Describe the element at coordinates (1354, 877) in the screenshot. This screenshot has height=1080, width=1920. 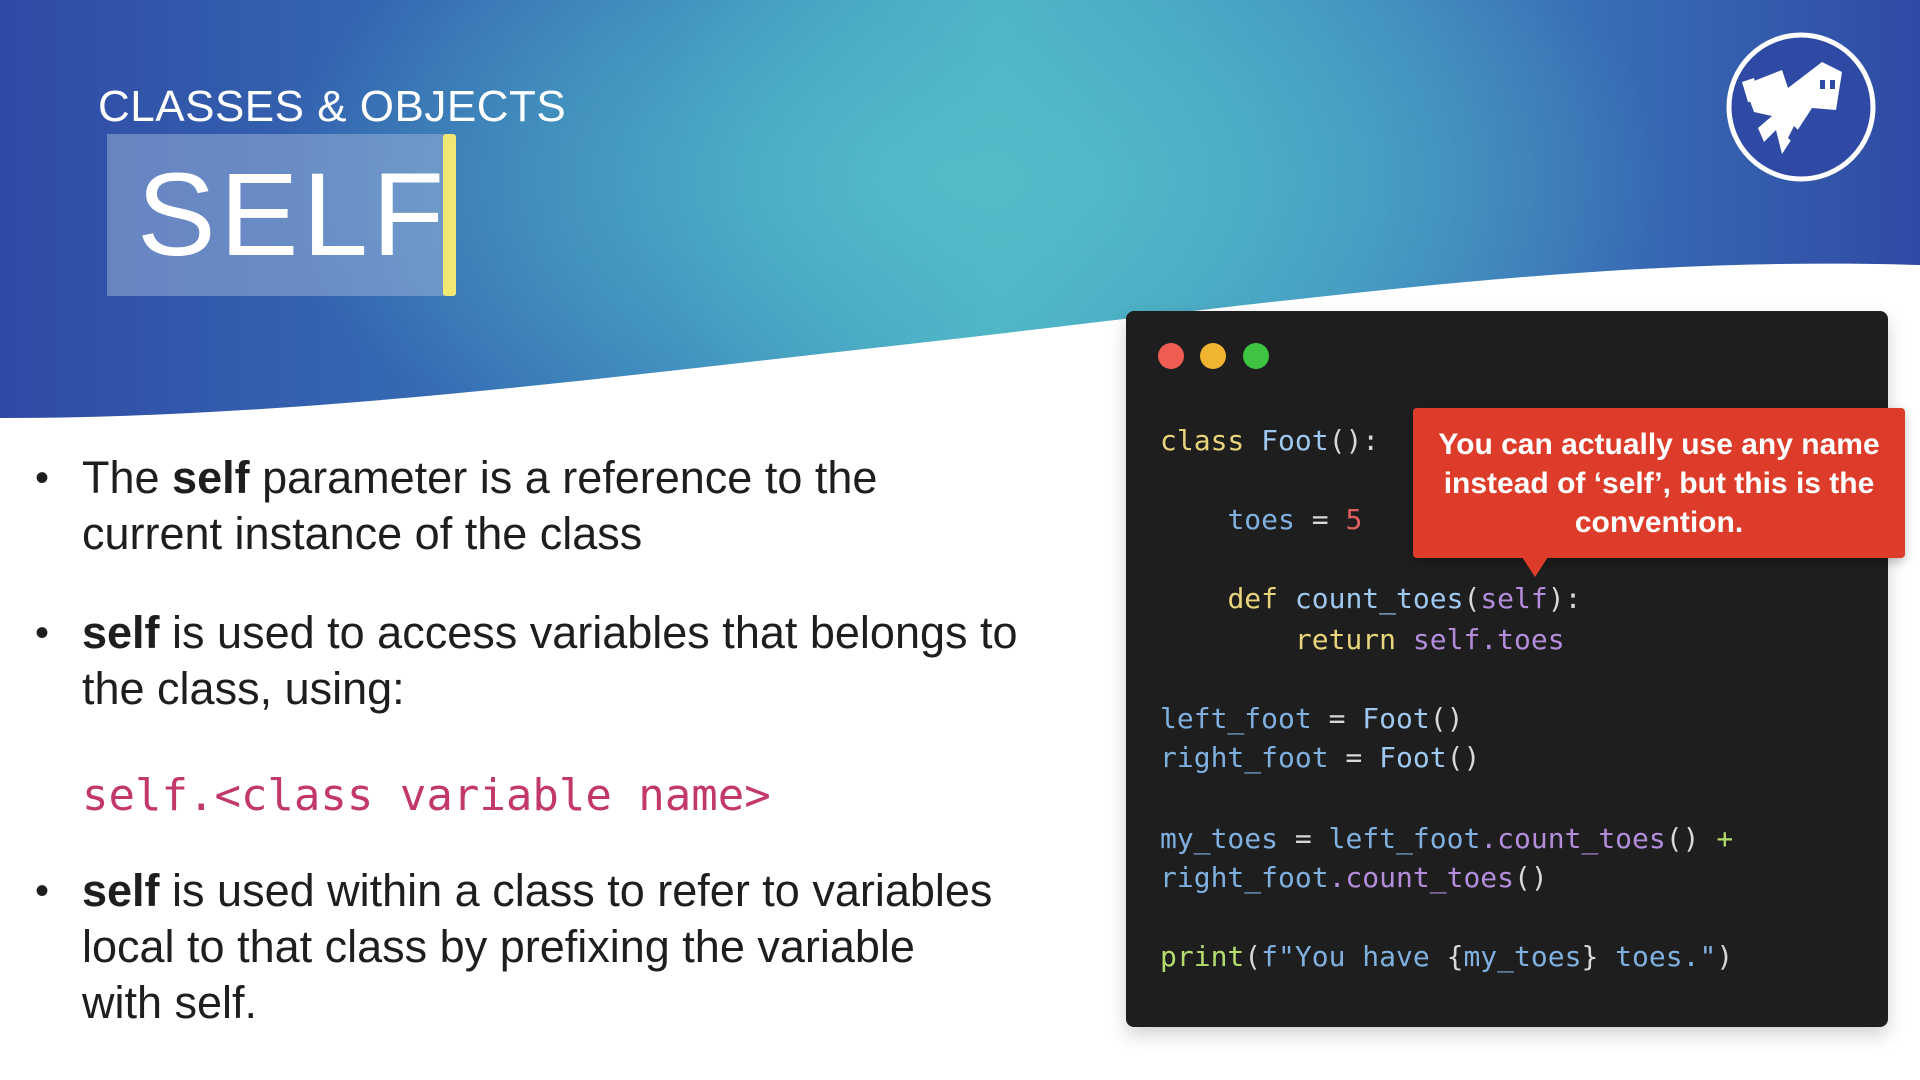
I see `code-line: right_foot.count_toes()` at that location.